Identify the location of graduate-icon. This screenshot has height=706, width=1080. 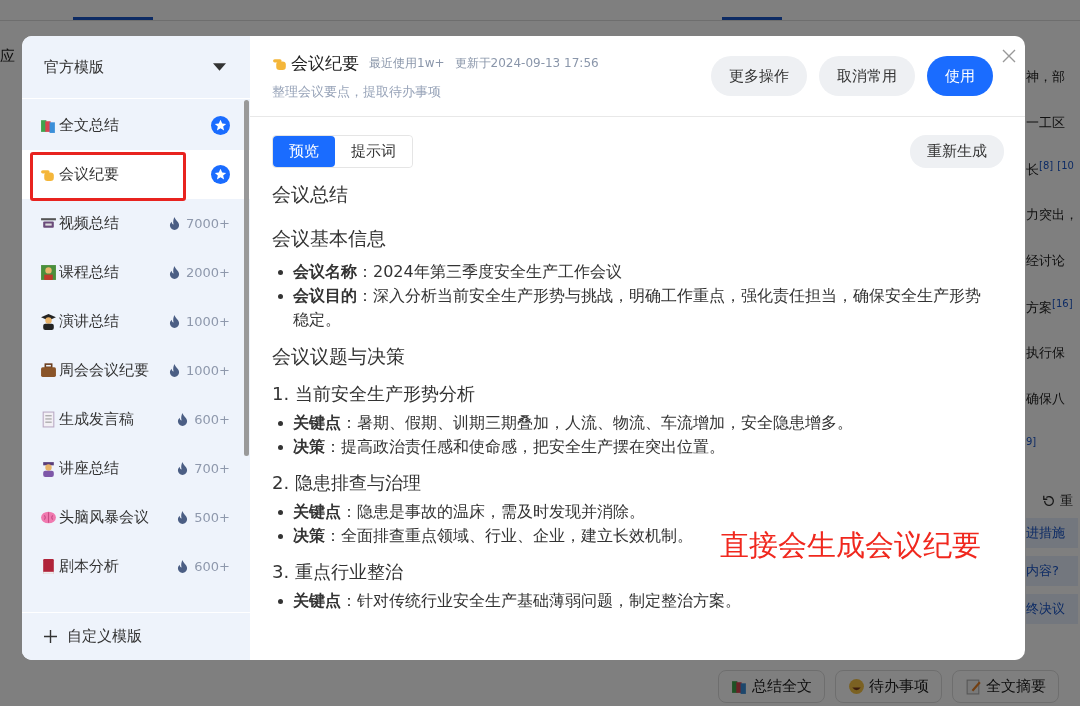
(48, 321).